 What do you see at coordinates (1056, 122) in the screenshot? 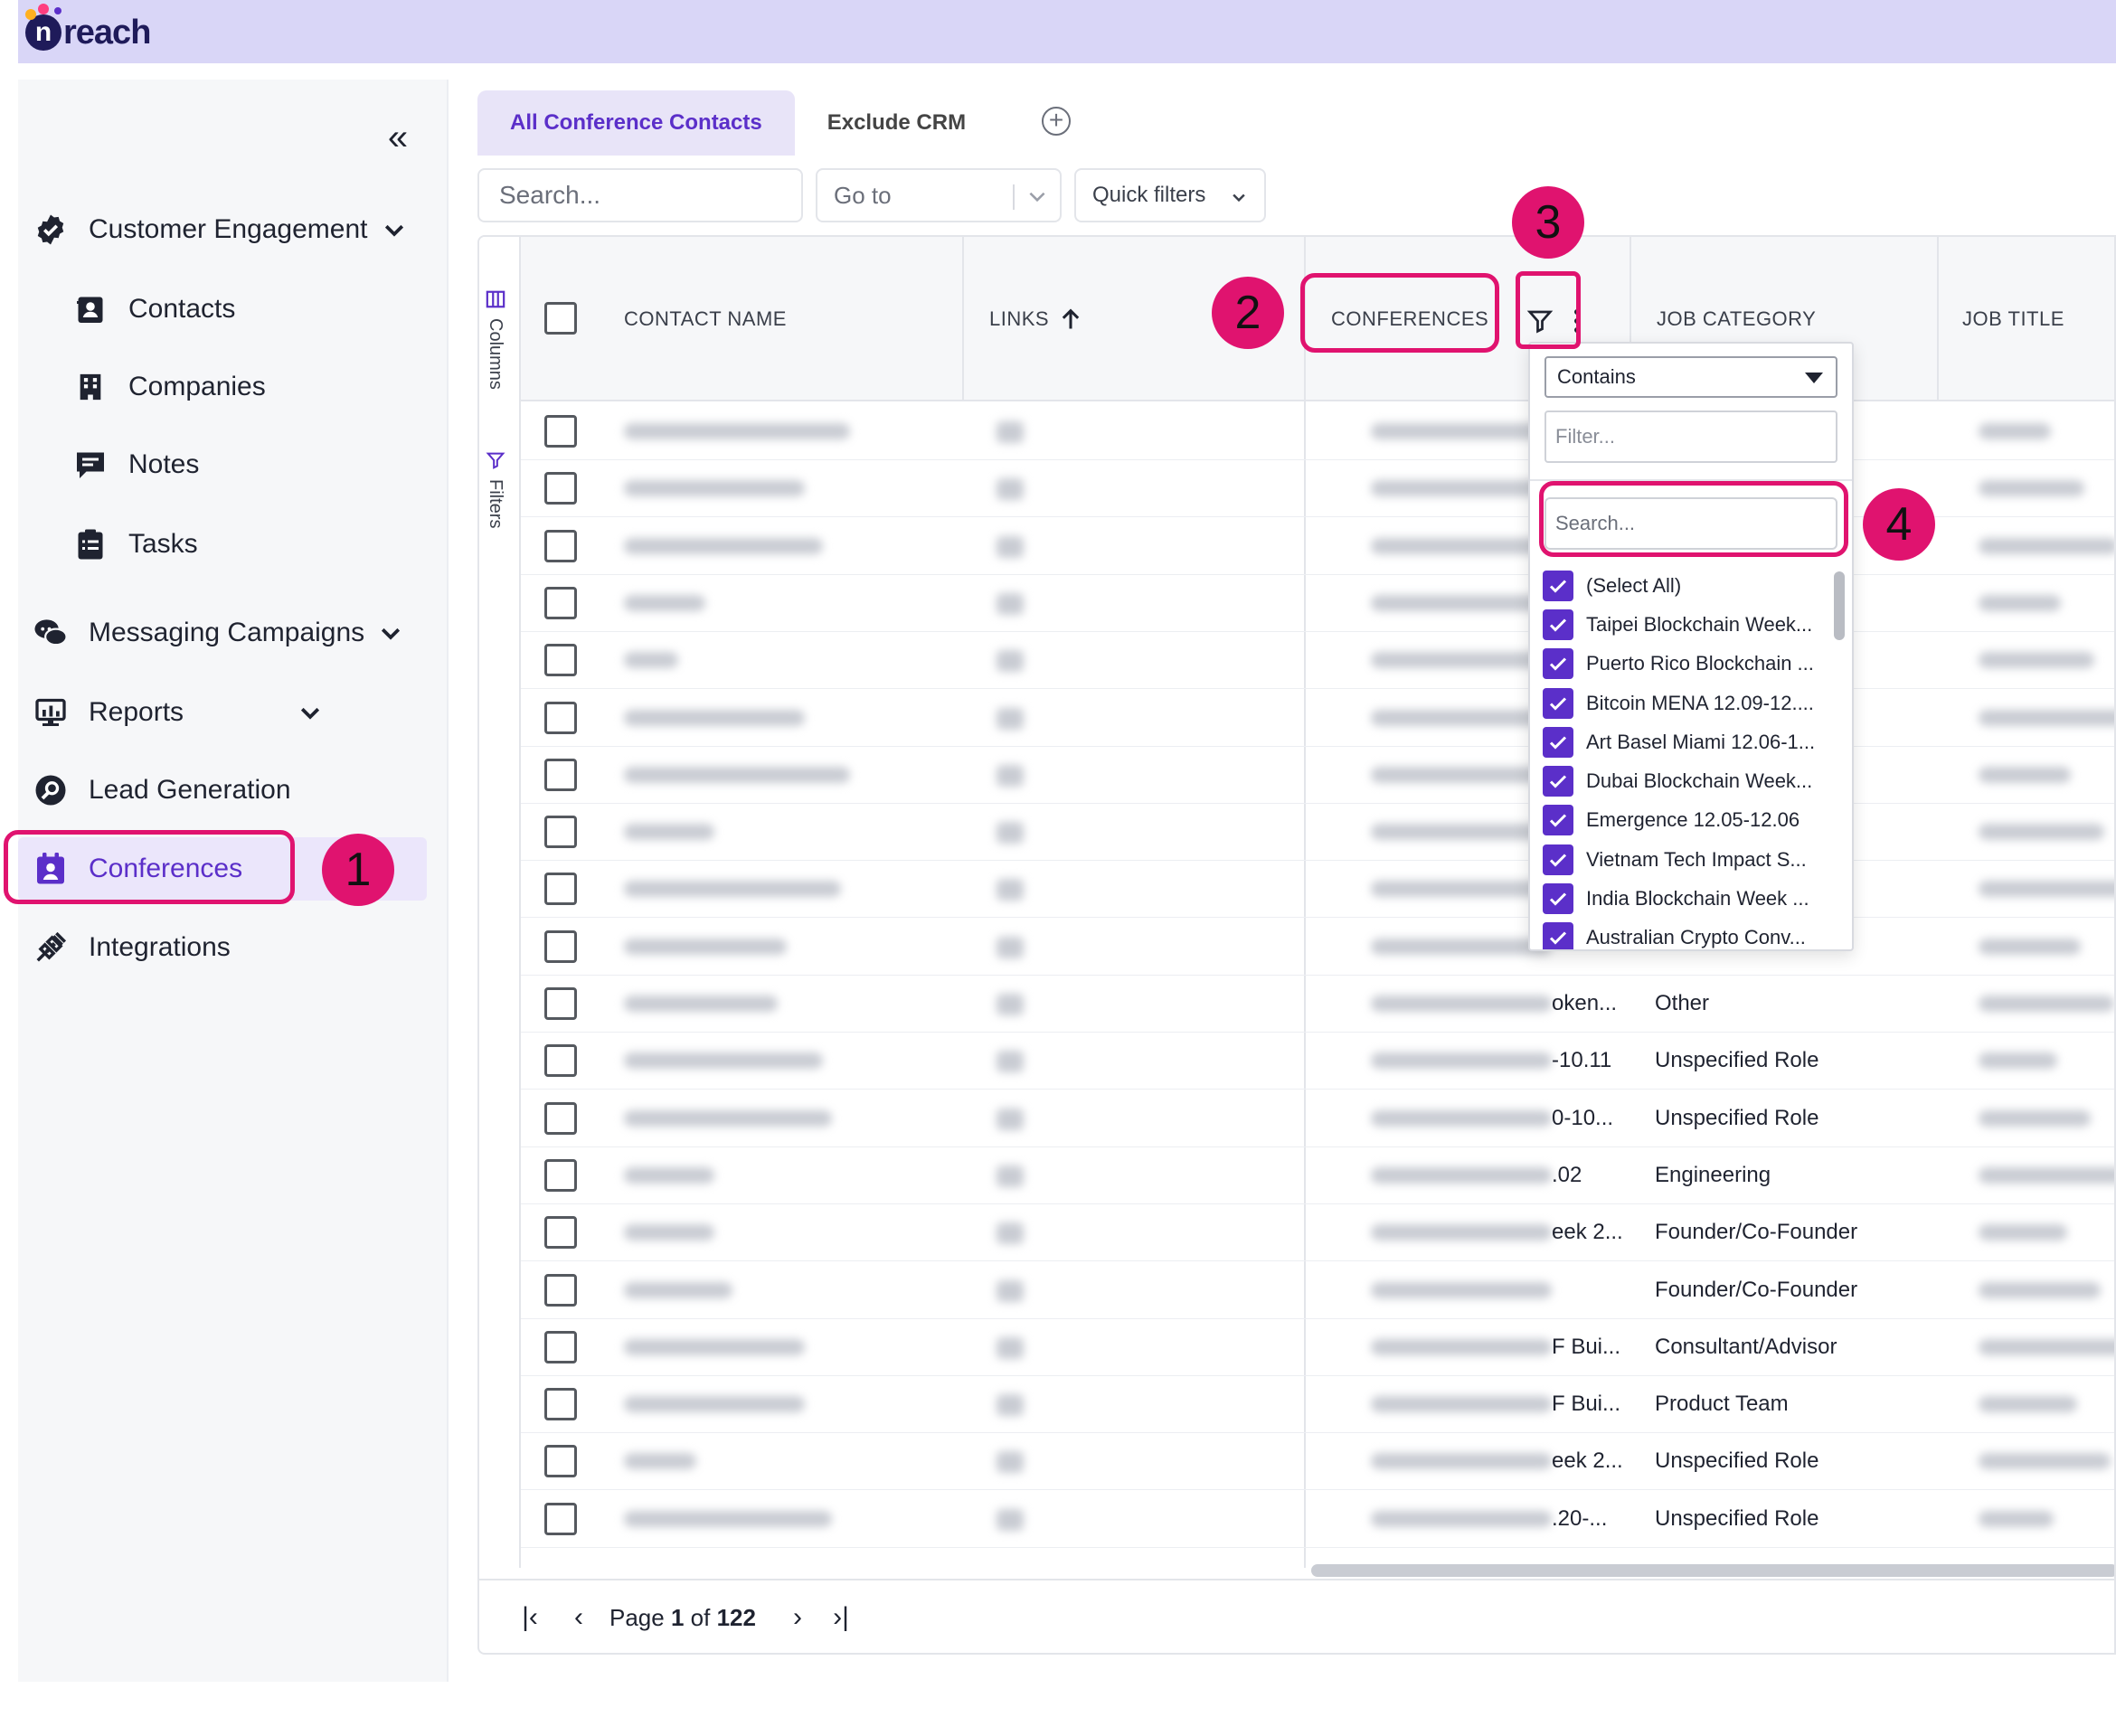
I see `add-tab-icon: +` at bounding box center [1056, 122].